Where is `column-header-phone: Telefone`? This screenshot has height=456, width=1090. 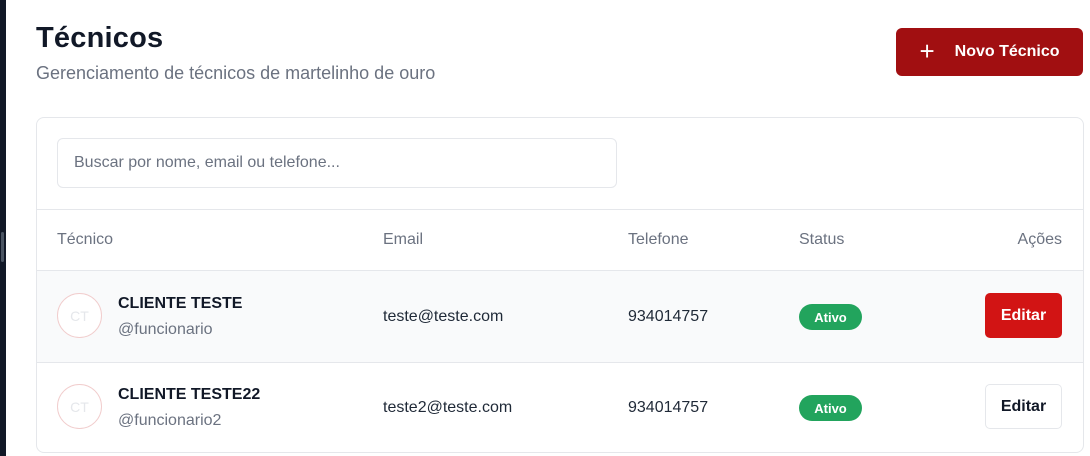
column-header-phone: Telefone is located at coordinates (658, 239).